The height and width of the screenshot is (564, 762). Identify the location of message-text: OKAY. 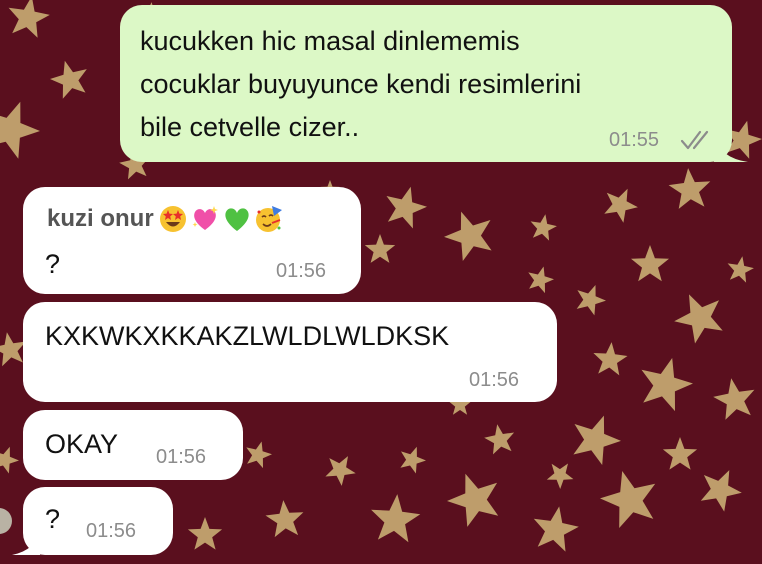
(82, 444).